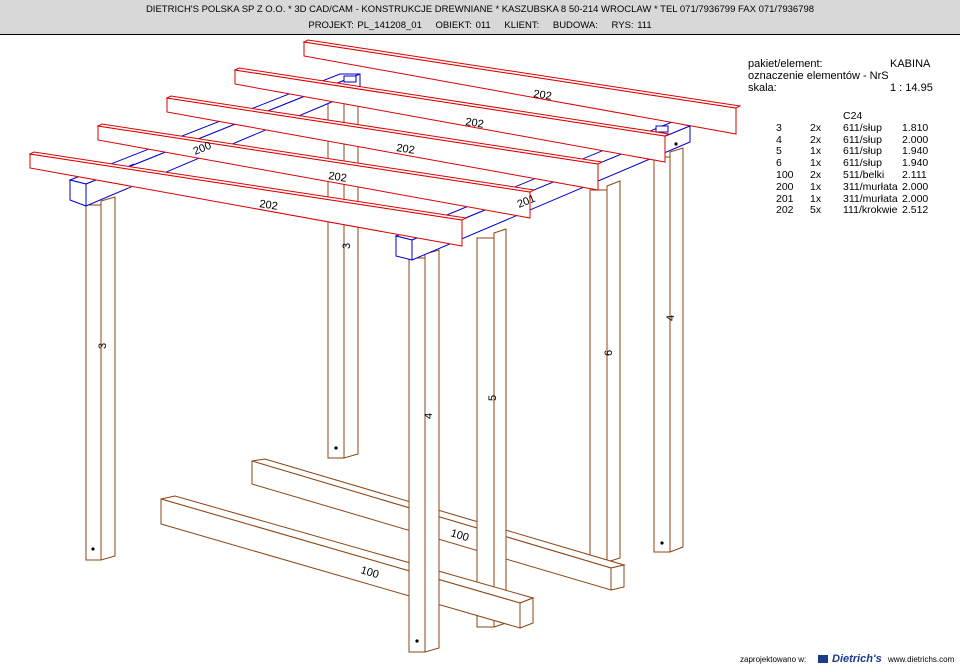 This screenshot has height=669, width=960. What do you see at coordinates (818, 76) in the screenshot?
I see `marking-line: oznaczenie elementów - NrS` at bounding box center [818, 76].